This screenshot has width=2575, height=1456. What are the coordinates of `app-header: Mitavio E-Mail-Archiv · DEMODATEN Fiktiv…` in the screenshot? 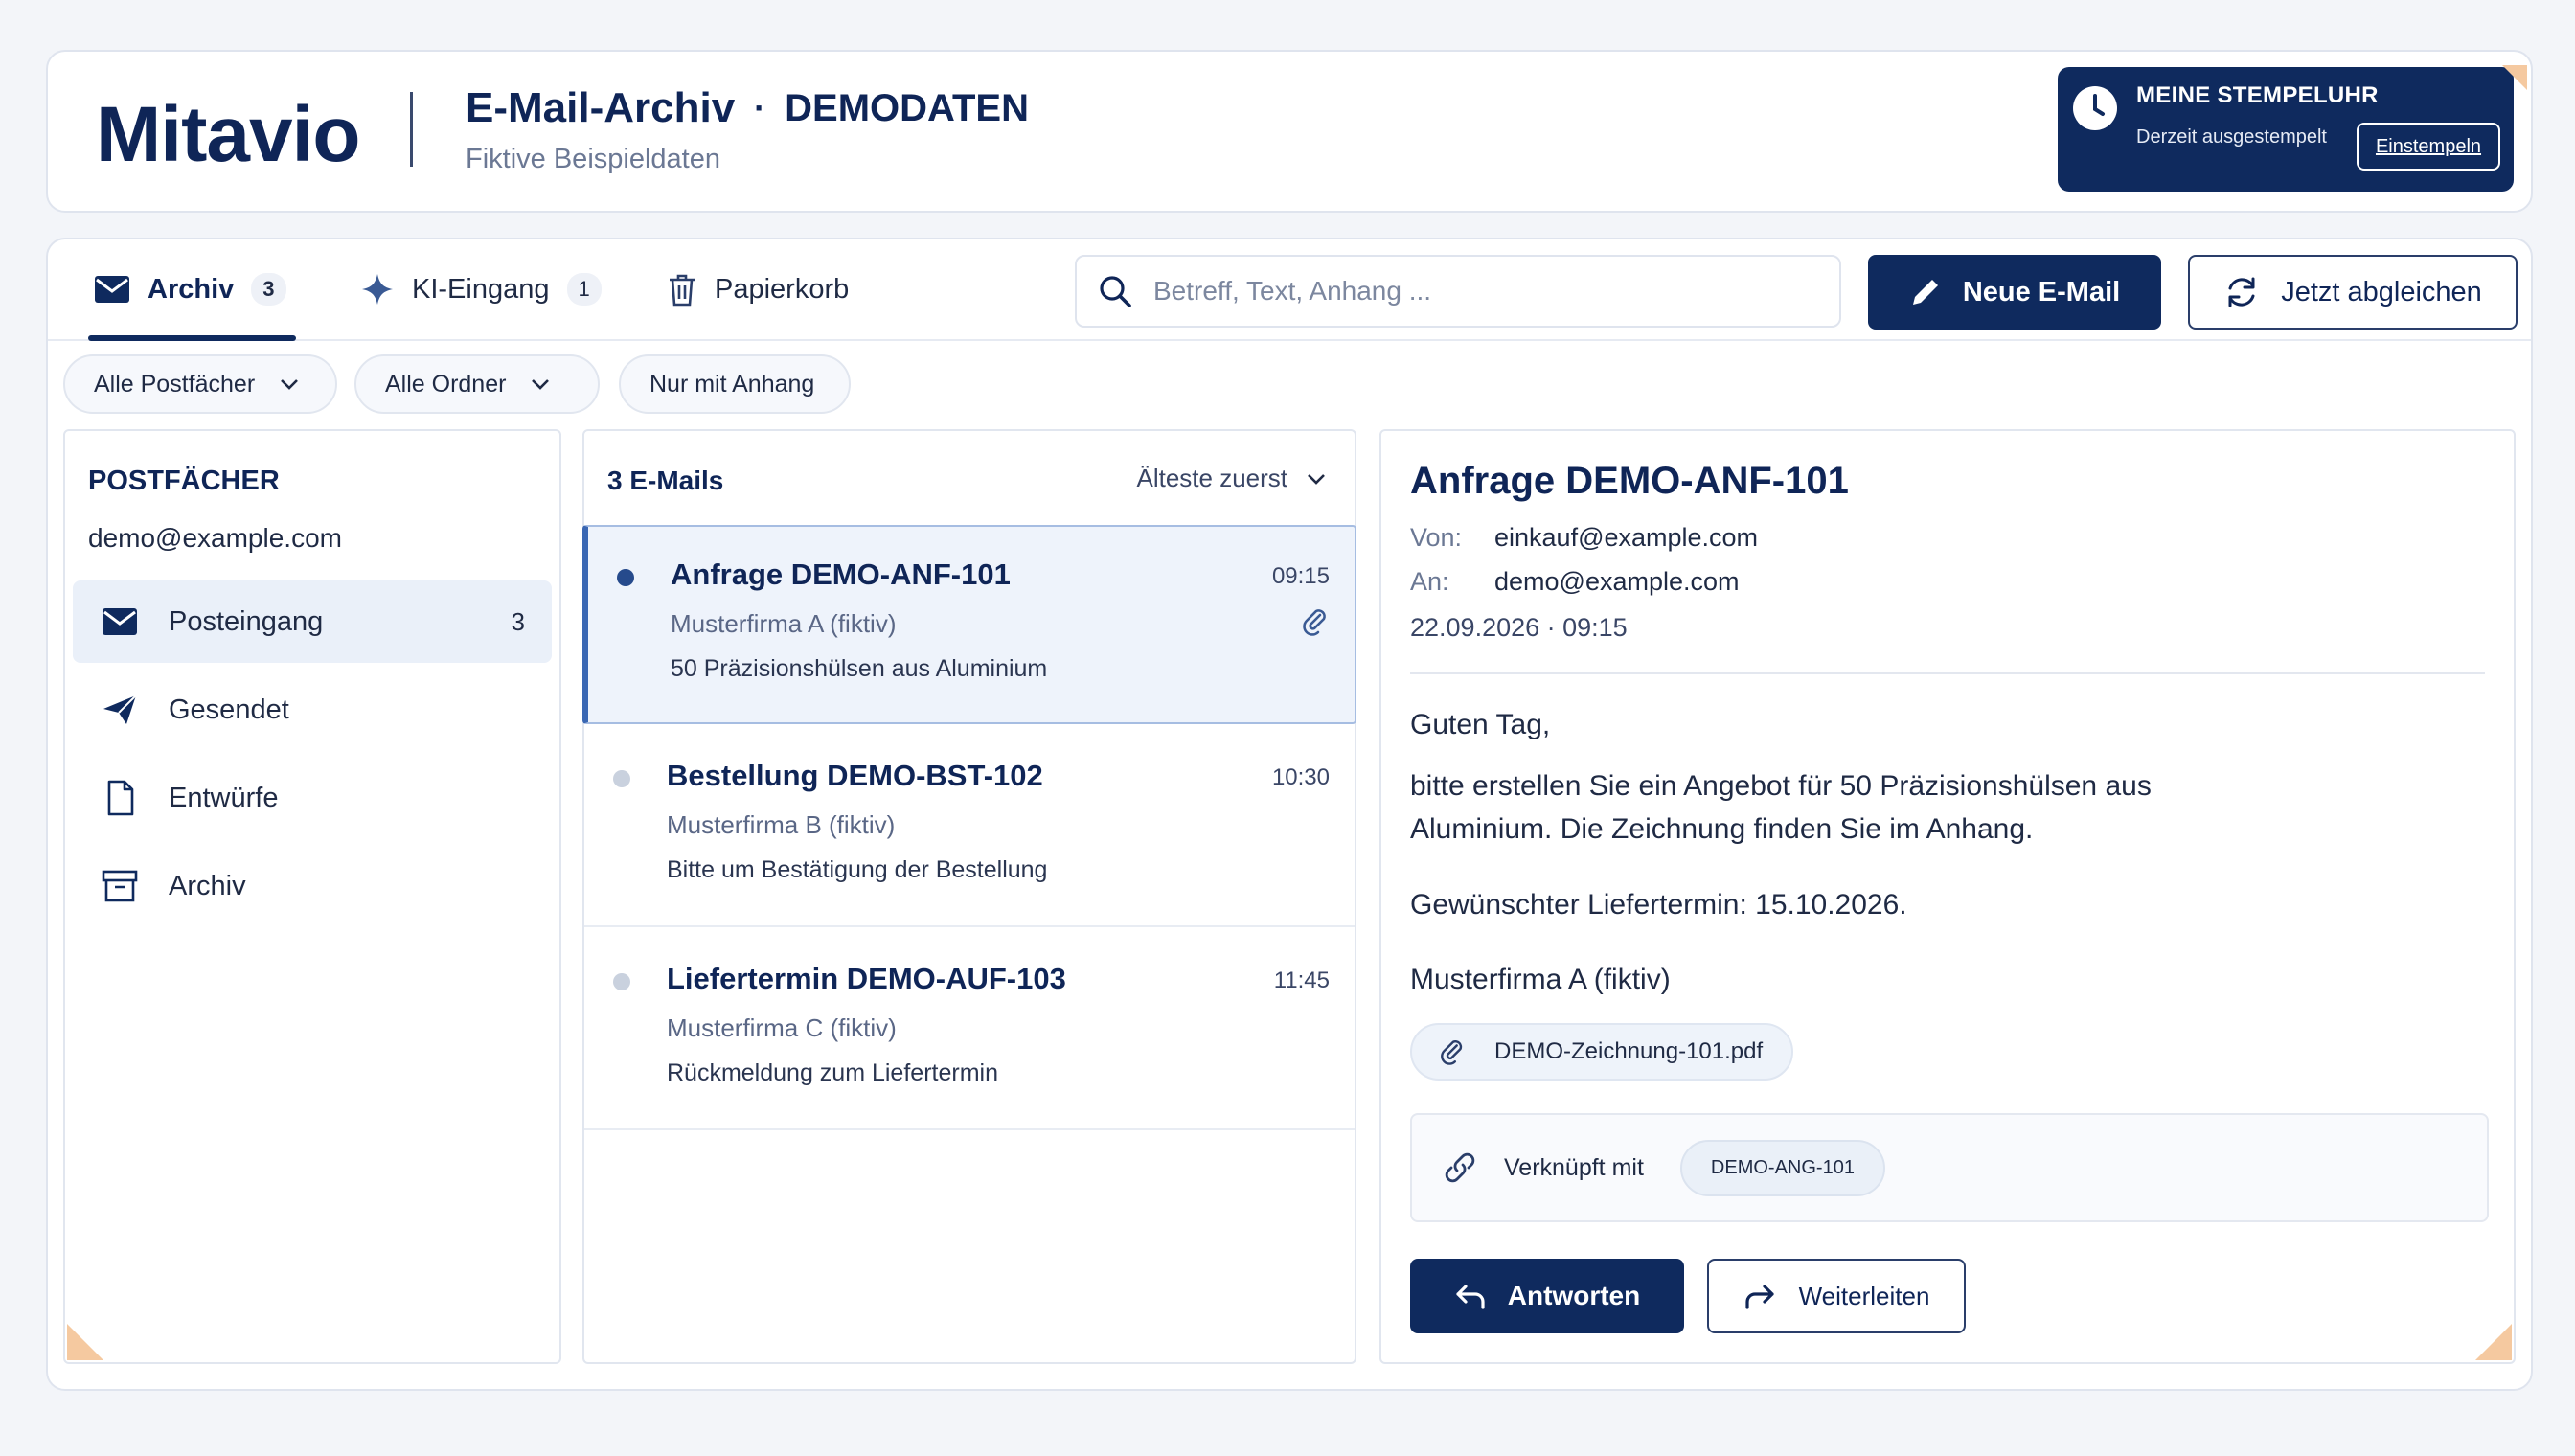 It's located at (1289, 131).